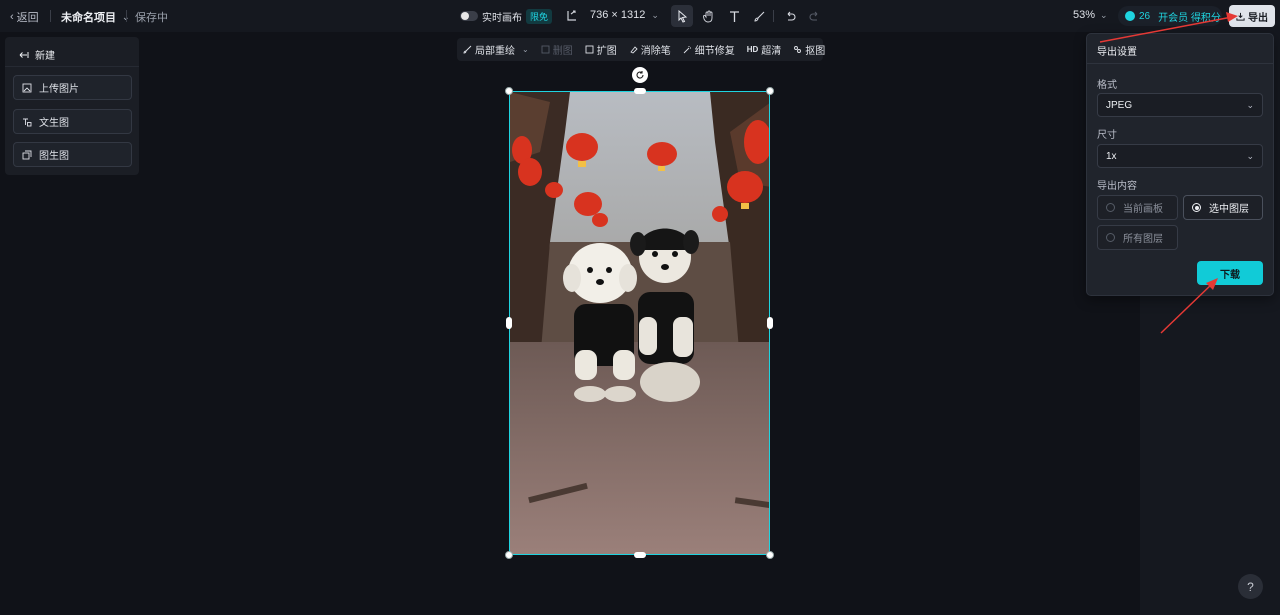  Describe the element at coordinates (54, 123) in the screenshot. I see `text-to-image-label: 文生图` at that location.